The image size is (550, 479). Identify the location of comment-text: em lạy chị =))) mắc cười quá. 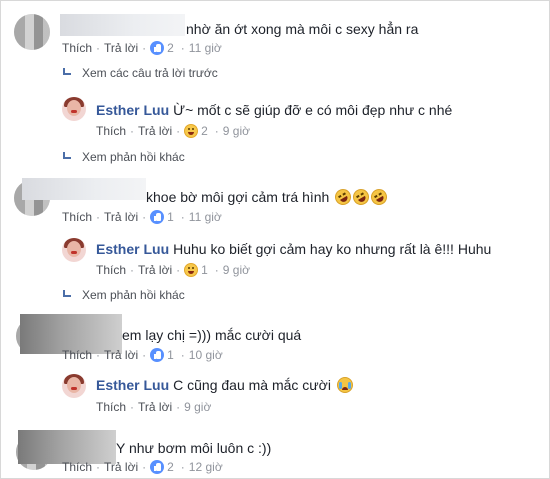
(212, 335).